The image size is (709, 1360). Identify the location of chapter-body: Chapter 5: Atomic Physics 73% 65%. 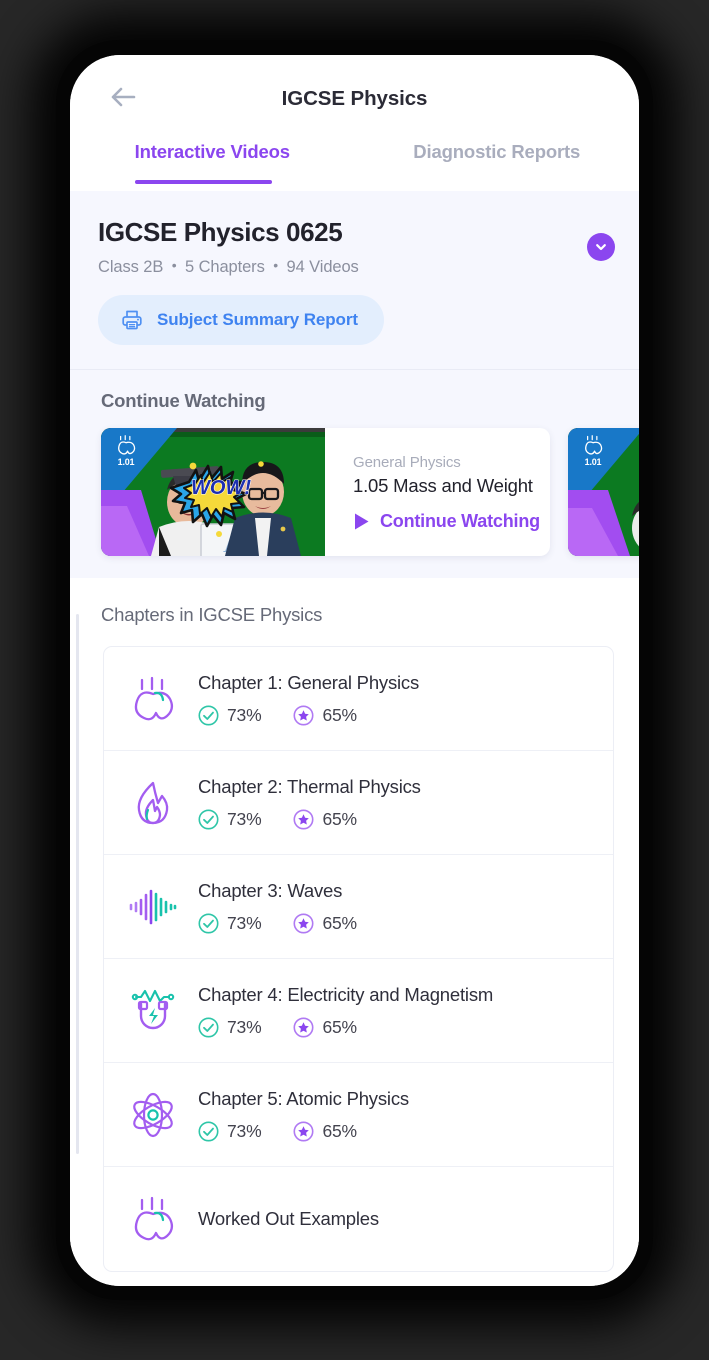
(395, 1115).